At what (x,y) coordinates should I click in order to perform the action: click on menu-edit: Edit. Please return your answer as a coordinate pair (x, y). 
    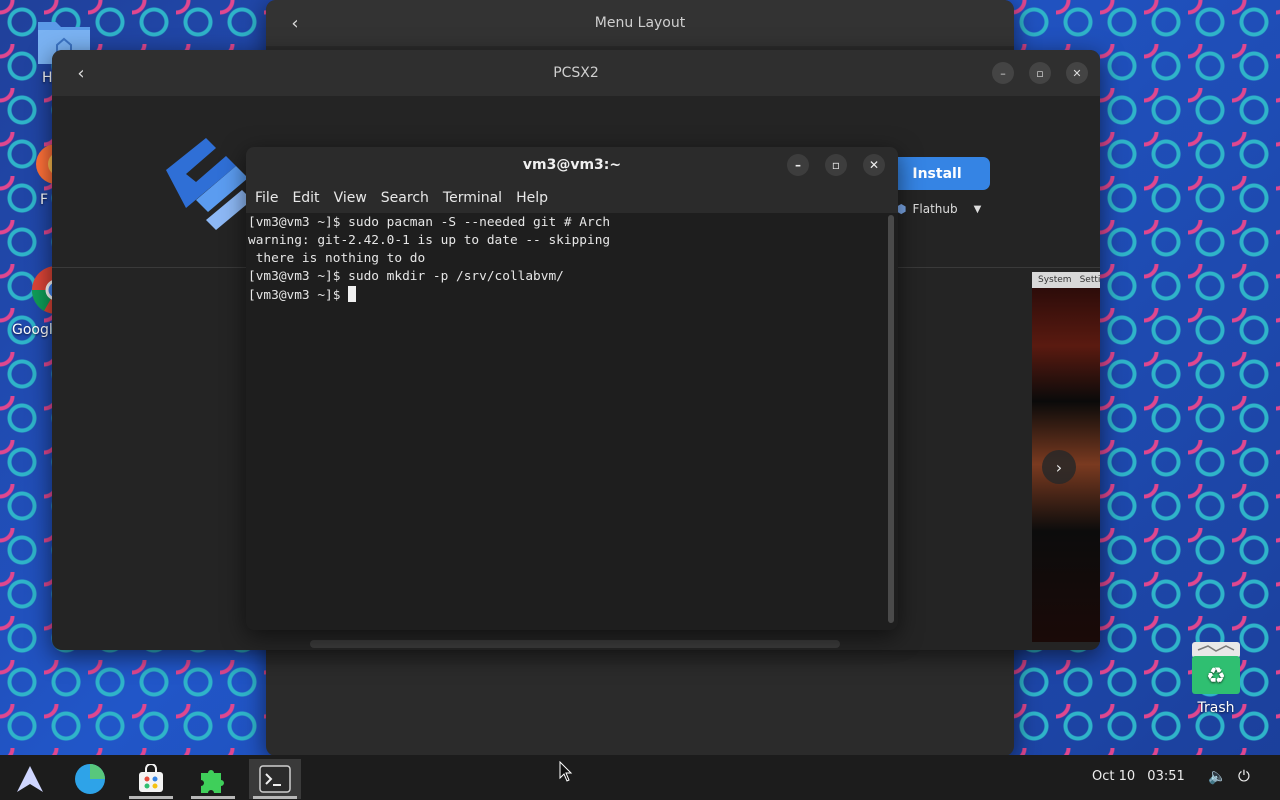
    Looking at the image, I should click on (309, 198).